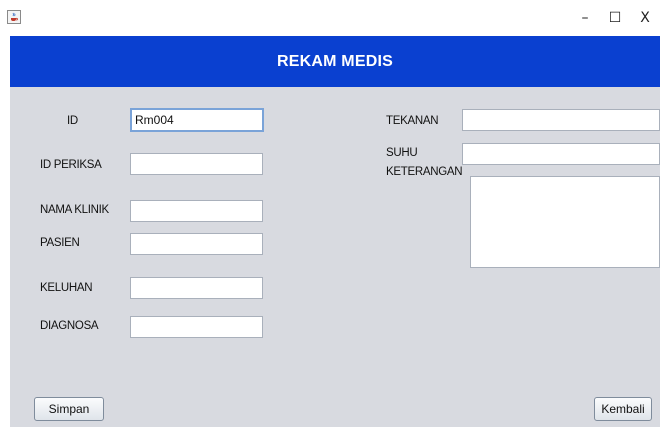 The width and height of the screenshot is (660, 427). What do you see at coordinates (402, 153) in the screenshot?
I see `suhu-label: SUHU` at bounding box center [402, 153].